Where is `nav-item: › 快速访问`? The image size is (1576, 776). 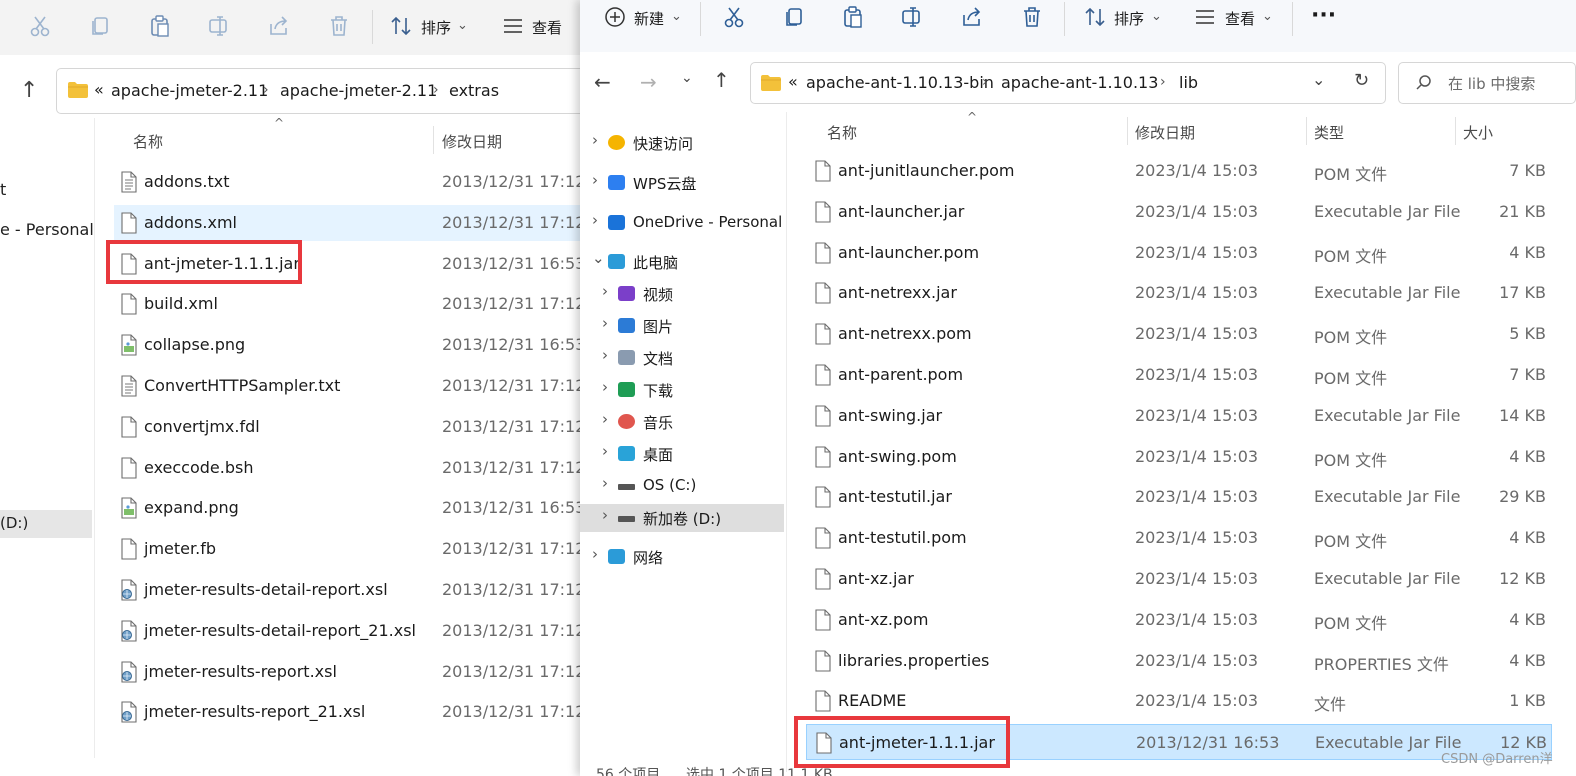
nav-item: › 快速访问 is located at coordinates (682, 143).